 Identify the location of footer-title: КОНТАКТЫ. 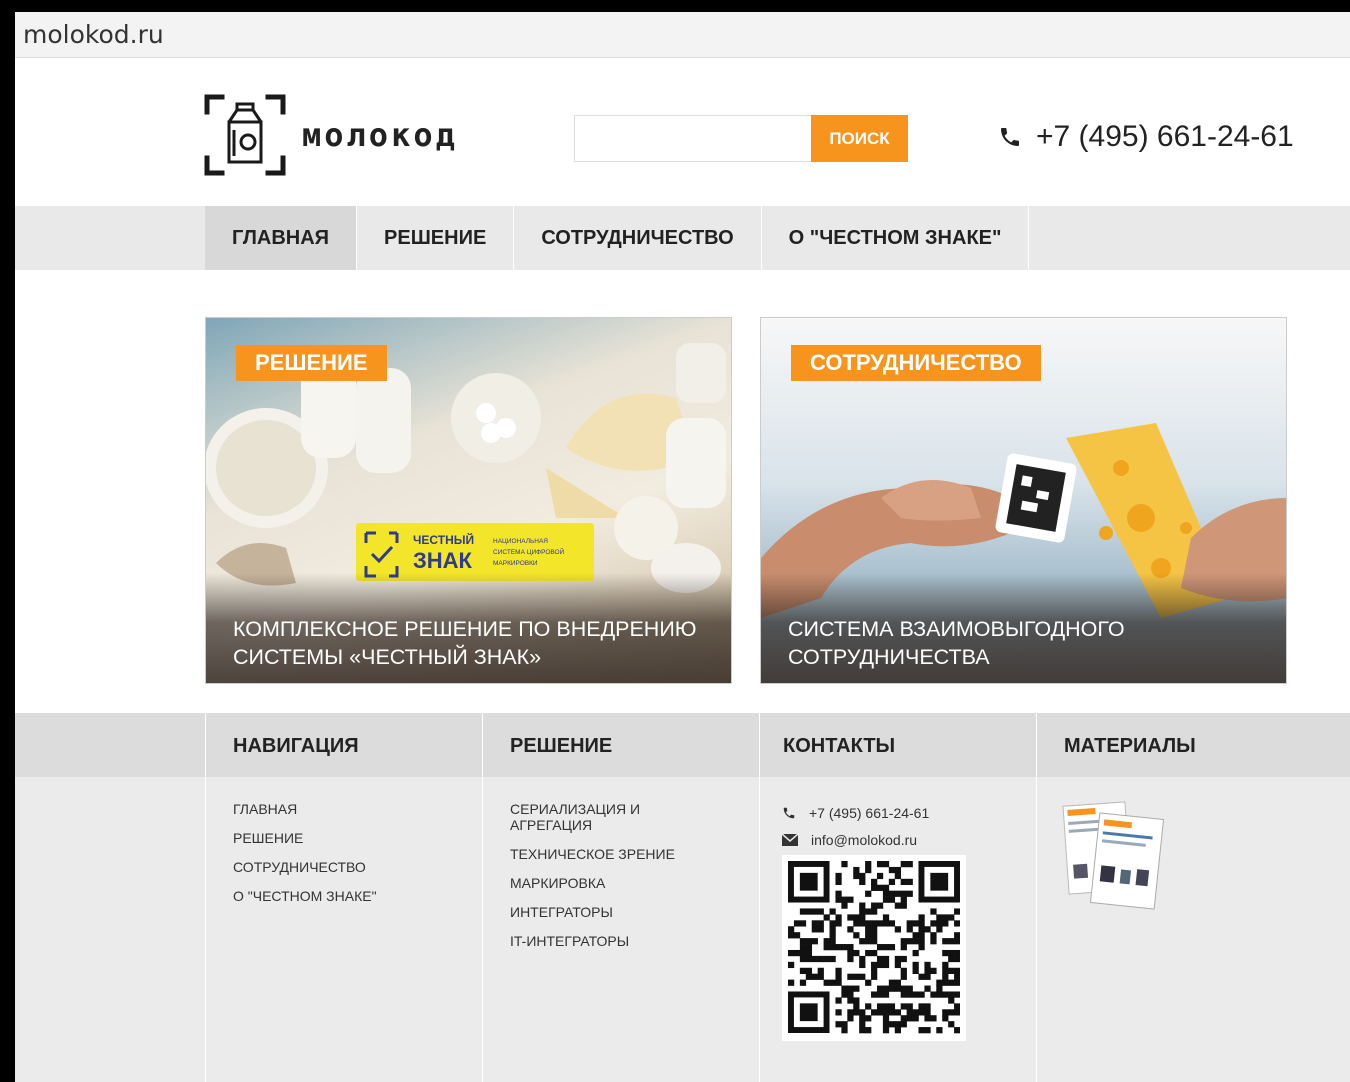
(839, 746).